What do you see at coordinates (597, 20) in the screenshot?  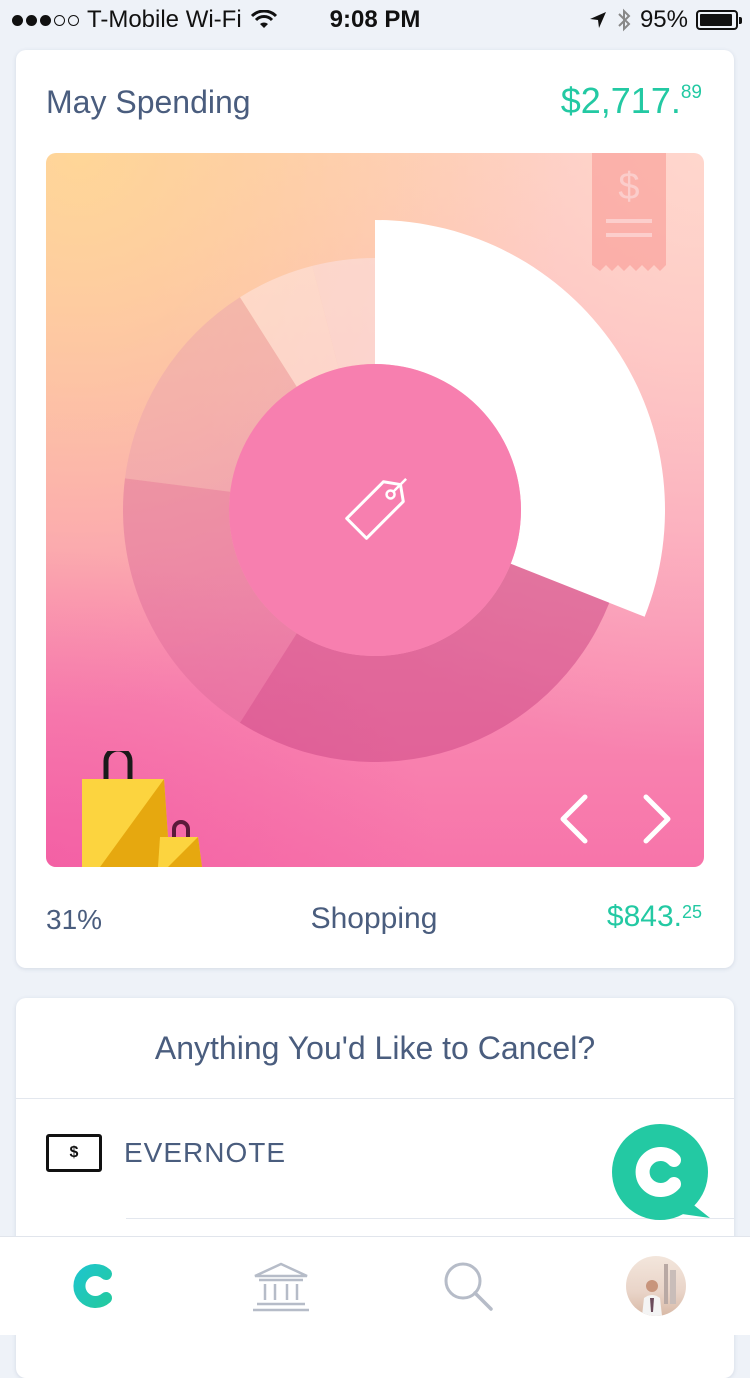 I see `location-arrow-icon` at bounding box center [597, 20].